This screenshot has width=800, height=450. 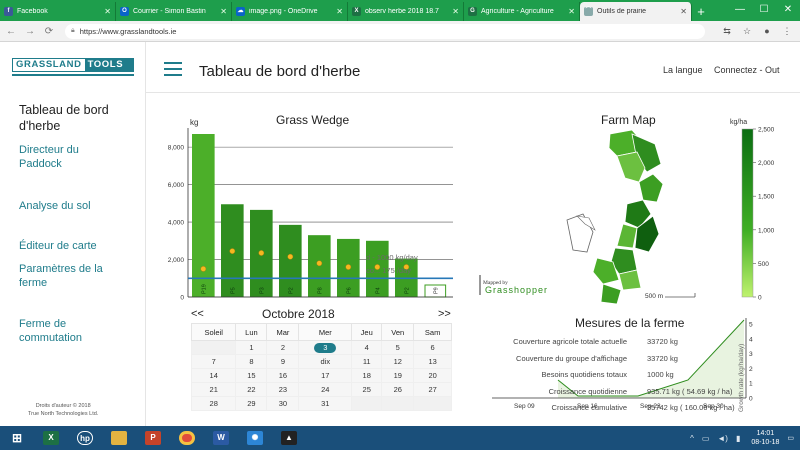 I want to click on browser-tab: ⌒ Outils de prairie ✕, so click(x=636, y=11).